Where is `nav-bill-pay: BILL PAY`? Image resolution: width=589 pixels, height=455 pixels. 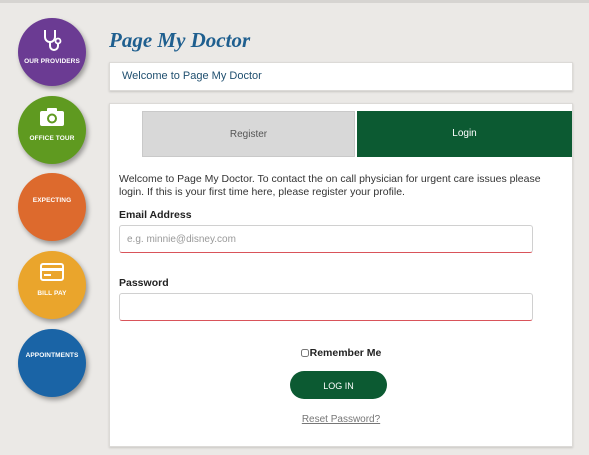
nav-bill-pay: BILL PAY is located at coordinates (52, 285).